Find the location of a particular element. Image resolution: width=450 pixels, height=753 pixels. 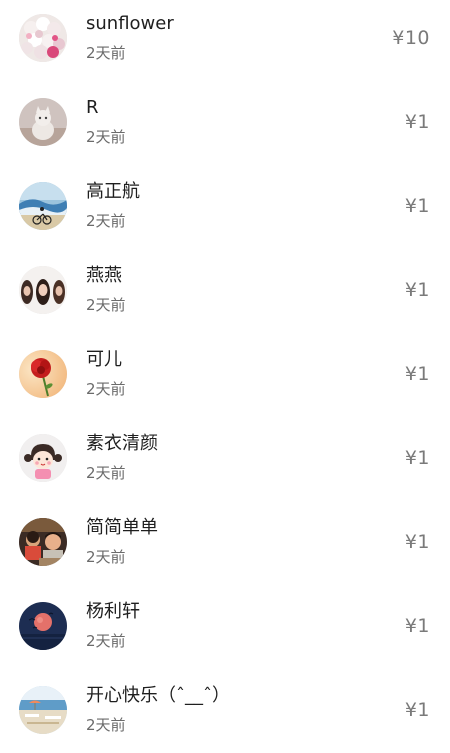

donor-name: 素衣清颜 is located at coordinates (122, 443).